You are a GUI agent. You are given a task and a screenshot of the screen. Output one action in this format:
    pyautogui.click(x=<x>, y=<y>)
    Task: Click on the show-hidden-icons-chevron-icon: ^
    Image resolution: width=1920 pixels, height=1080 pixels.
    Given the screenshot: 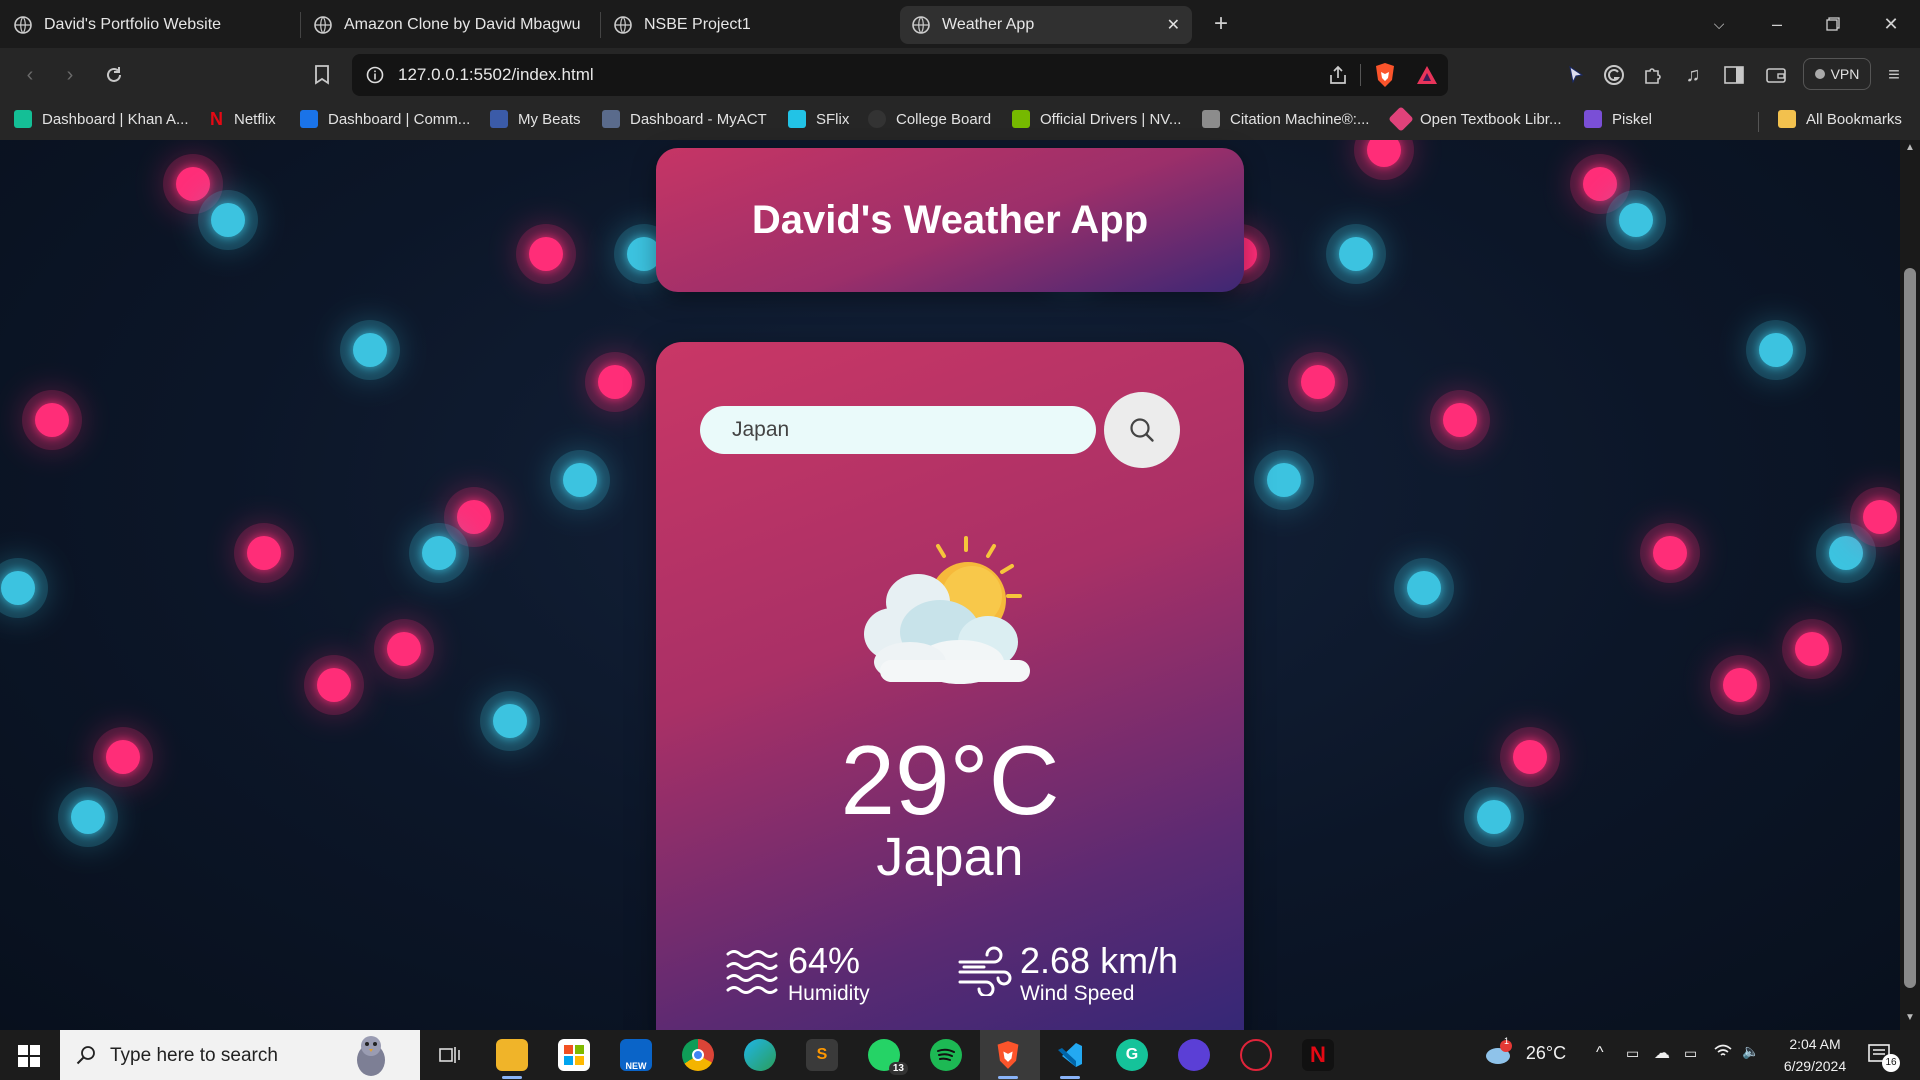 What is the action you would take?
    pyautogui.click(x=1600, y=1053)
    